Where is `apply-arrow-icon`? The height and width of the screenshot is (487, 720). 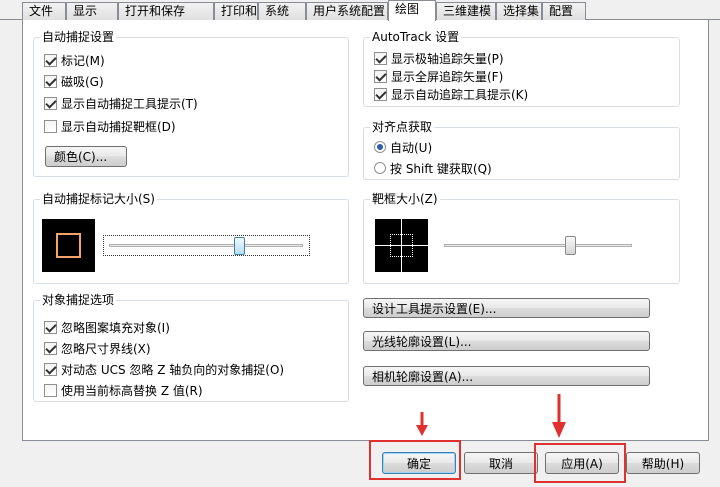
apply-arrow-icon is located at coordinates (559, 416).